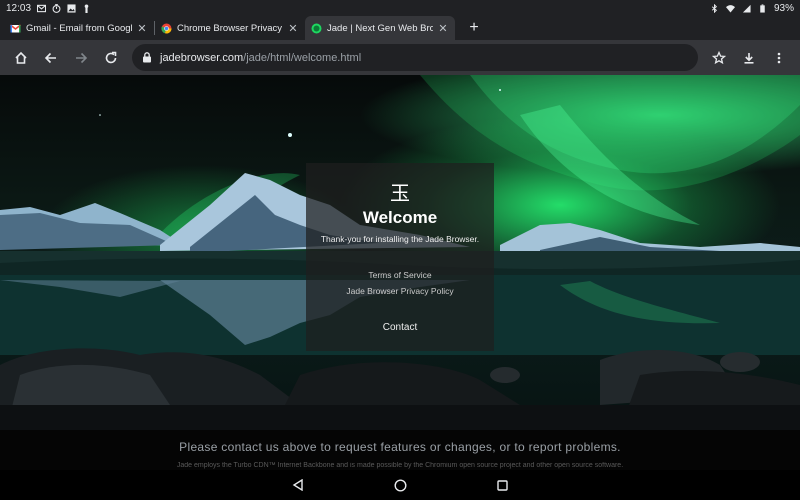 This screenshot has width=800, height=500. What do you see at coordinates (19, 8) in the screenshot?
I see `status-time: 12:03` at bounding box center [19, 8].